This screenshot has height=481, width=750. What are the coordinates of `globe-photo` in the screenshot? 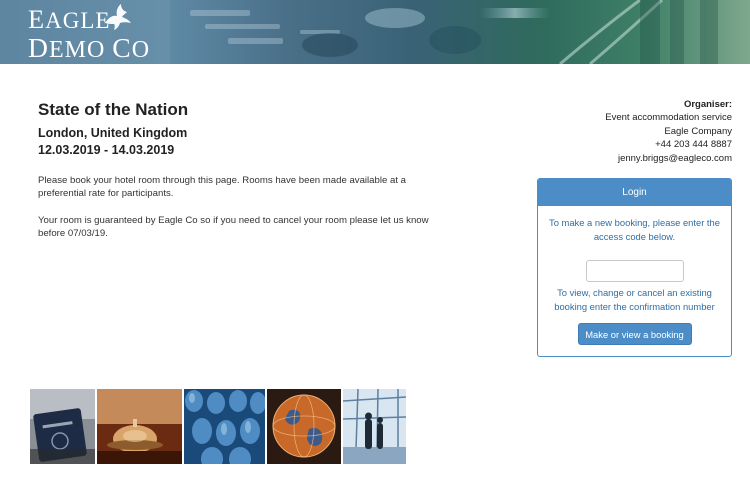 It's located at (304, 426).